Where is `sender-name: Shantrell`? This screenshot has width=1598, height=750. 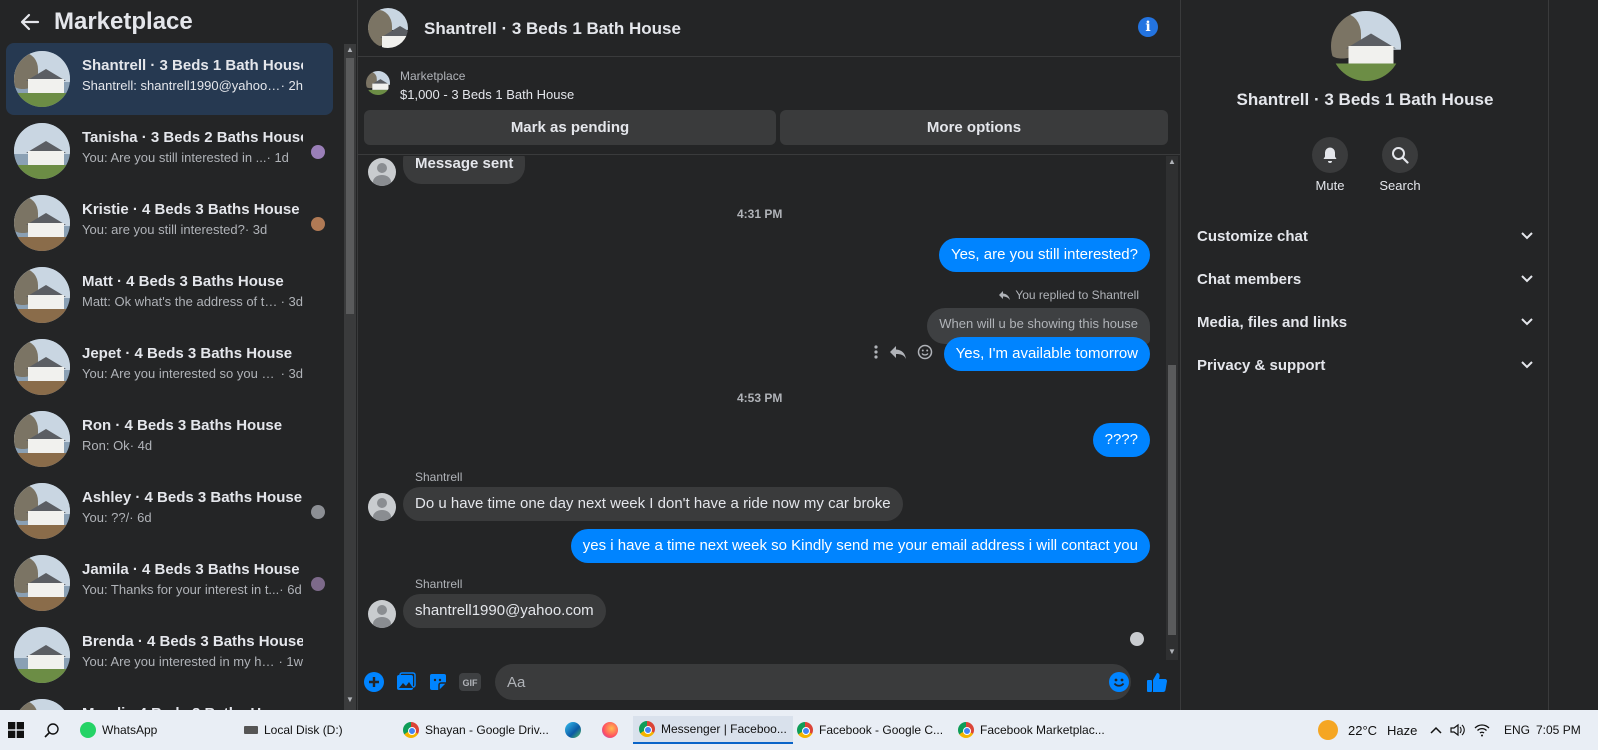 sender-name: Shantrell is located at coordinates (439, 477).